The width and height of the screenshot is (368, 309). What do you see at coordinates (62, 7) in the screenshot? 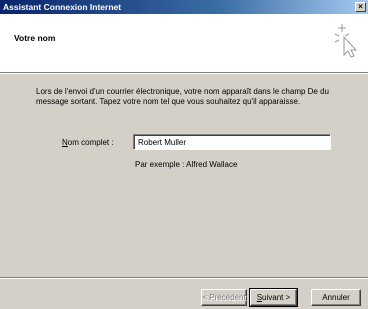
I see `window-title: Assistant Connexion Internet` at bounding box center [62, 7].